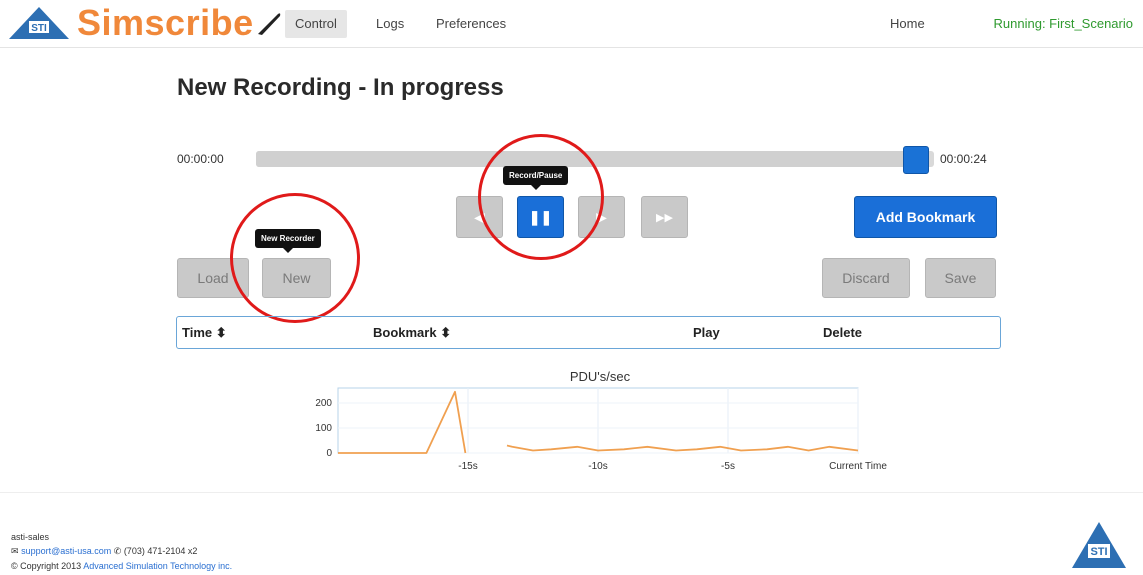  Describe the element at coordinates (295, 258) in the screenshot. I see `annotation-circle-new` at that location.